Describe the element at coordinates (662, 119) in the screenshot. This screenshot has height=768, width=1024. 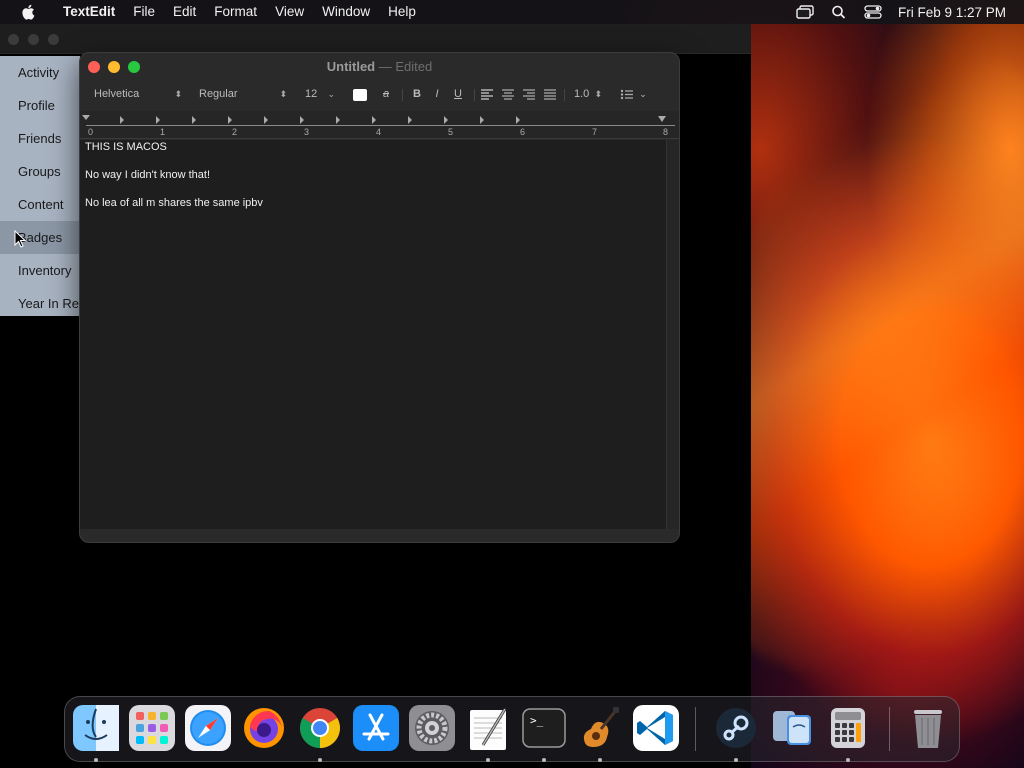
I see `right-margin-marker-icon` at that location.